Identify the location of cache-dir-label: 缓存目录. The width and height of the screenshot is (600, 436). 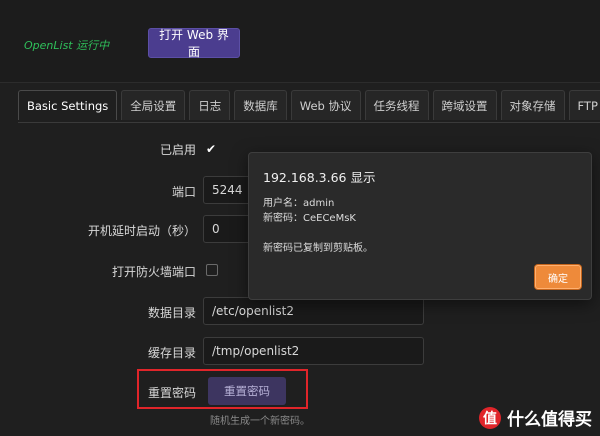
(171, 353).